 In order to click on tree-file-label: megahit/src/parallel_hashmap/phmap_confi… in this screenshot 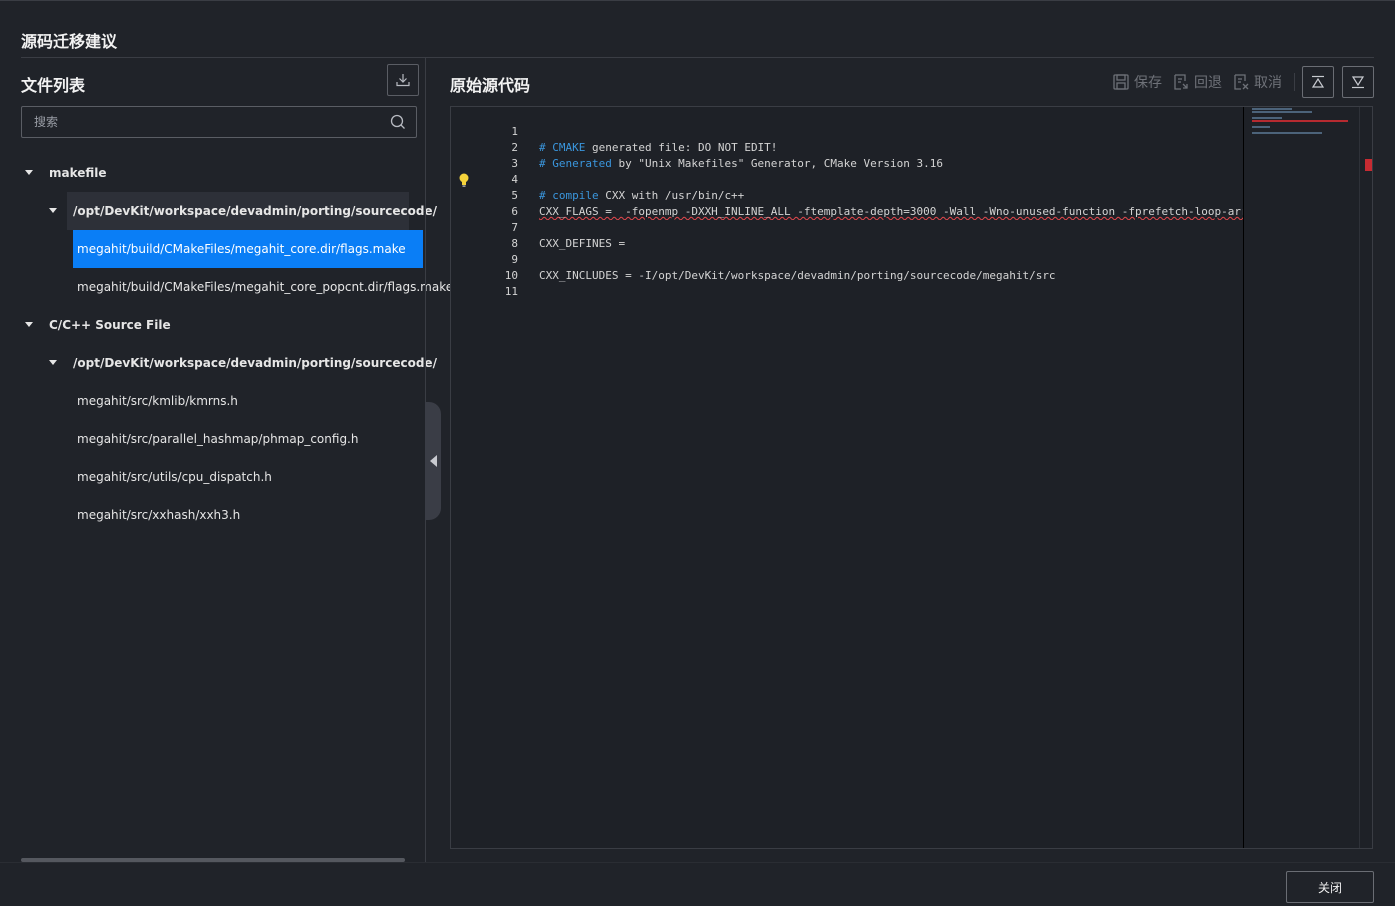, I will do `click(218, 439)`.